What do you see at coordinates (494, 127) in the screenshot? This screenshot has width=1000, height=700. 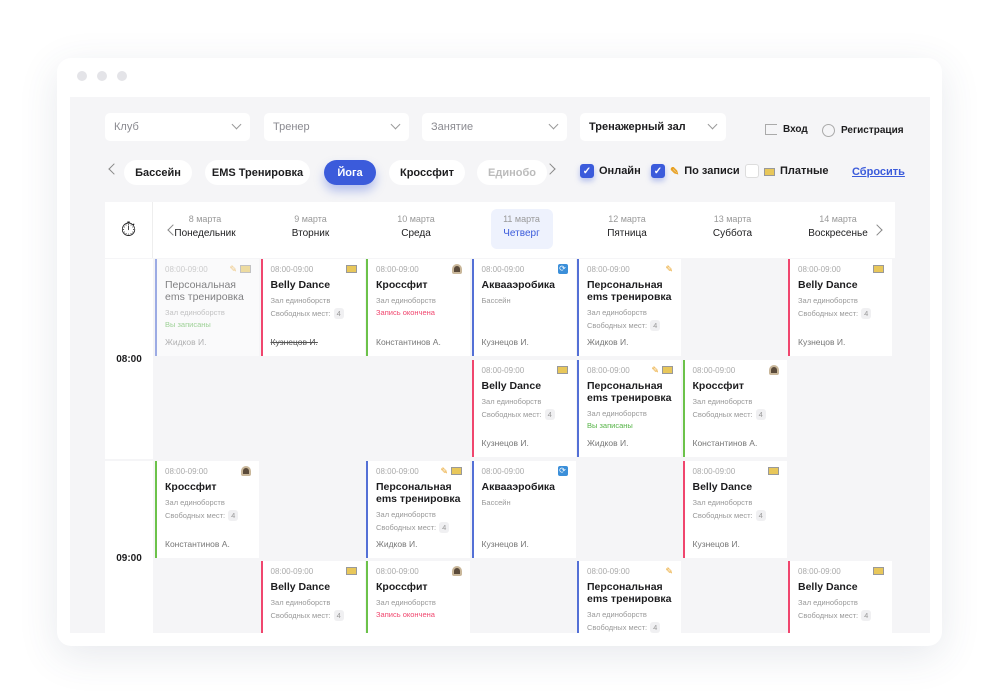 I see `activity-select: Занятие` at bounding box center [494, 127].